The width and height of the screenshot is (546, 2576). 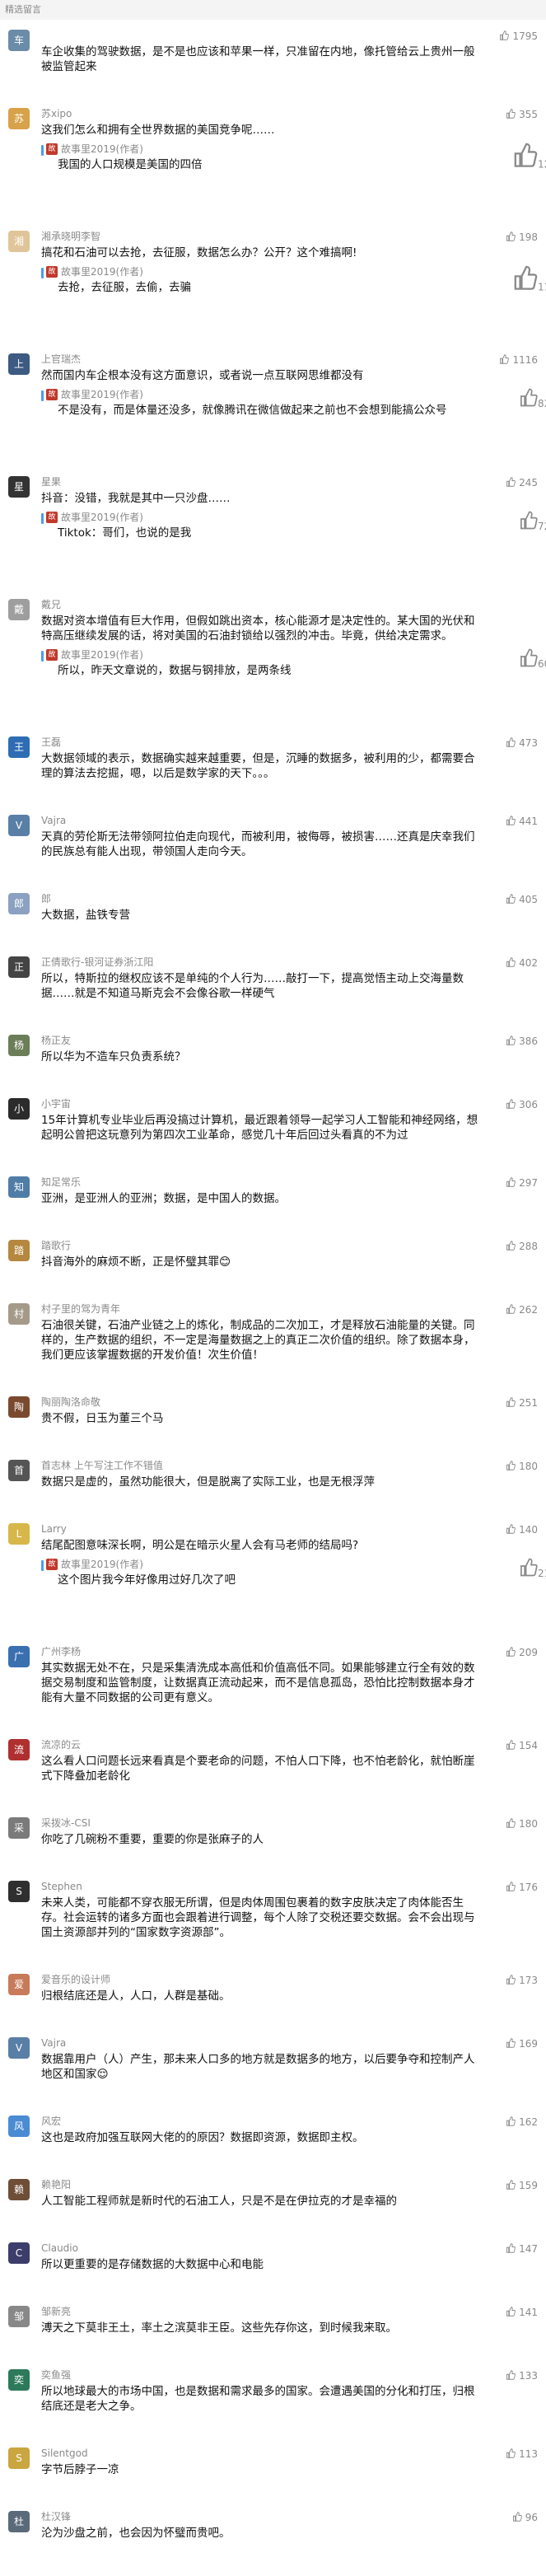 What do you see at coordinates (260, 604) in the screenshot?
I see `comment-author: 戴兄` at bounding box center [260, 604].